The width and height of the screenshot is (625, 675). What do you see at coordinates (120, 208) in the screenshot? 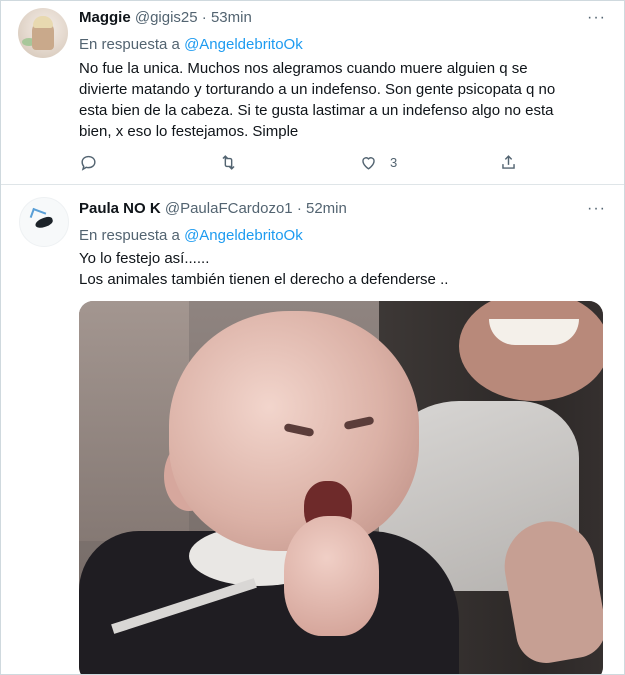
I see `display-name: Paula NO K` at bounding box center [120, 208].